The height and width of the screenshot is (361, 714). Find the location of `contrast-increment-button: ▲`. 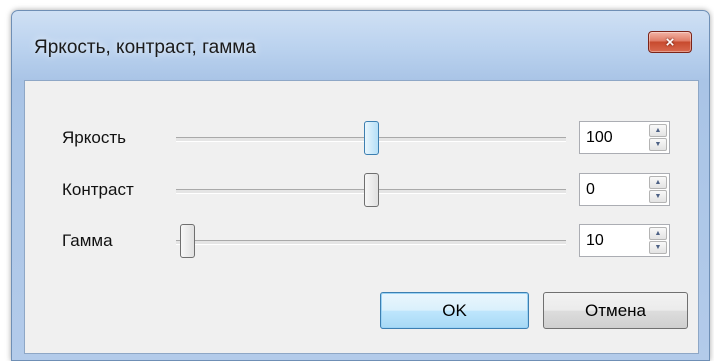

contrast-increment-button: ▲ is located at coordinates (658, 182).